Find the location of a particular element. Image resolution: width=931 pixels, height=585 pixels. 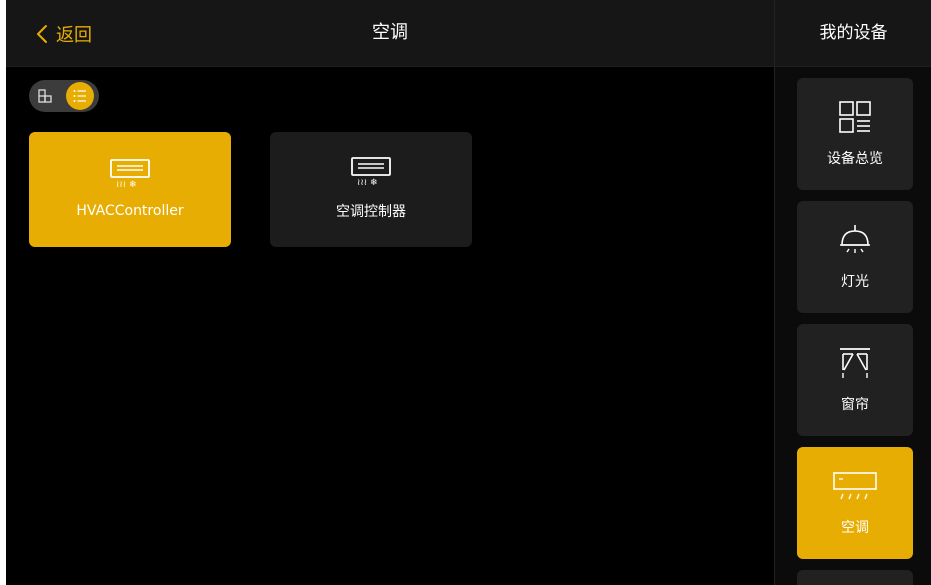

edge-strip is located at coordinates (3, 292).